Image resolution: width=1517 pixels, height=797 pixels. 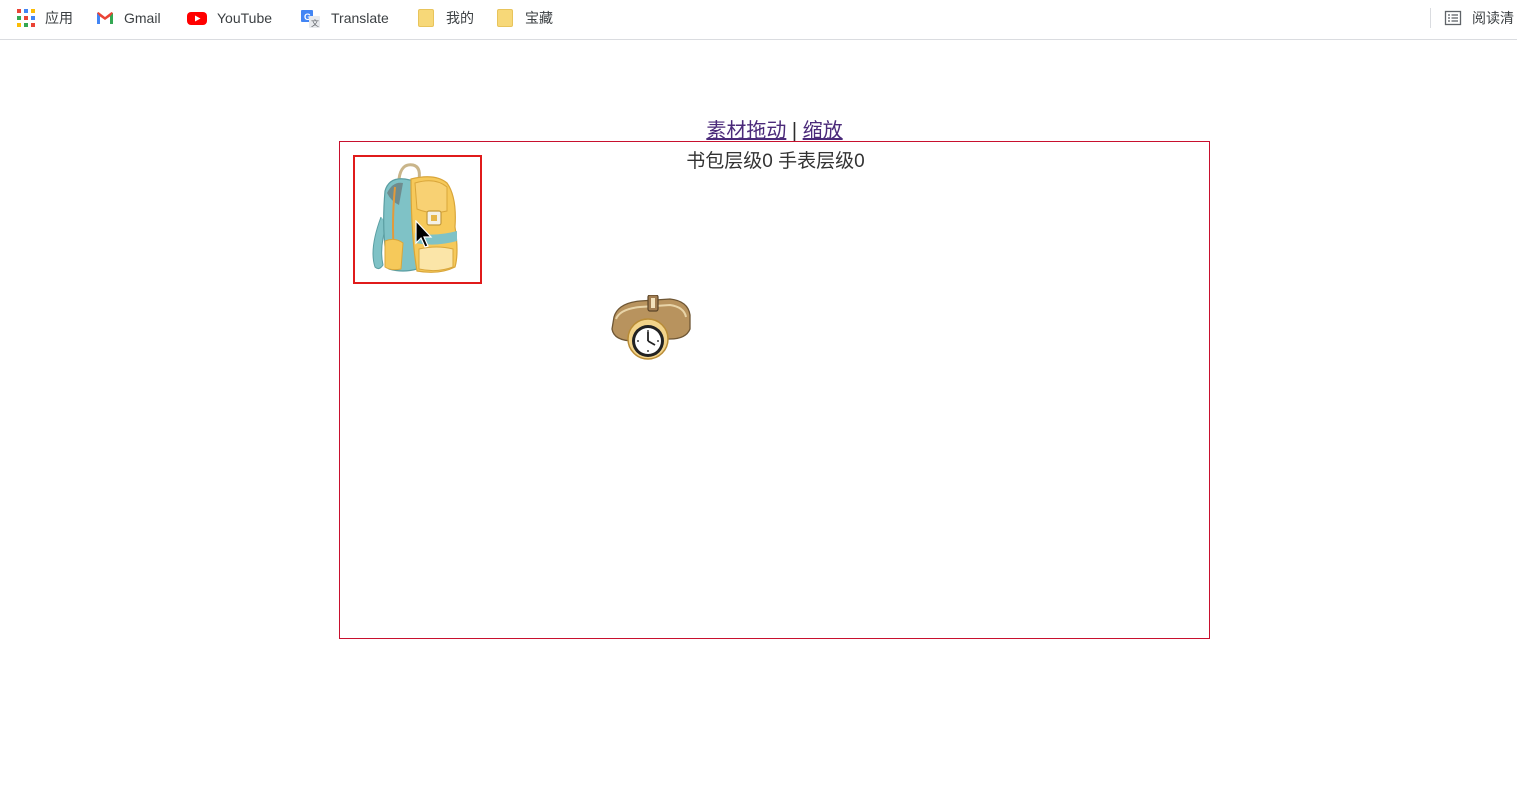 I want to click on bookmark-apps-label: 应用, so click(x=59, y=18).